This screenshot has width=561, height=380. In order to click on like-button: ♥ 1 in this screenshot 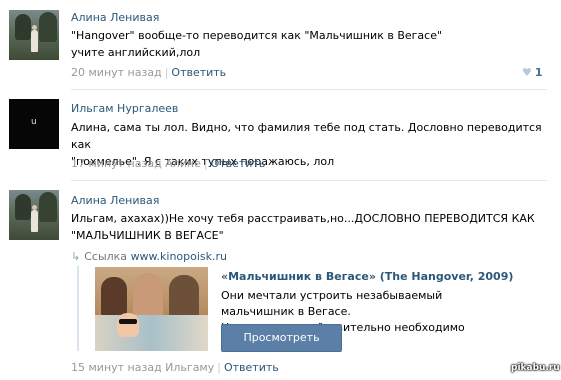, I will do `click(532, 72)`.